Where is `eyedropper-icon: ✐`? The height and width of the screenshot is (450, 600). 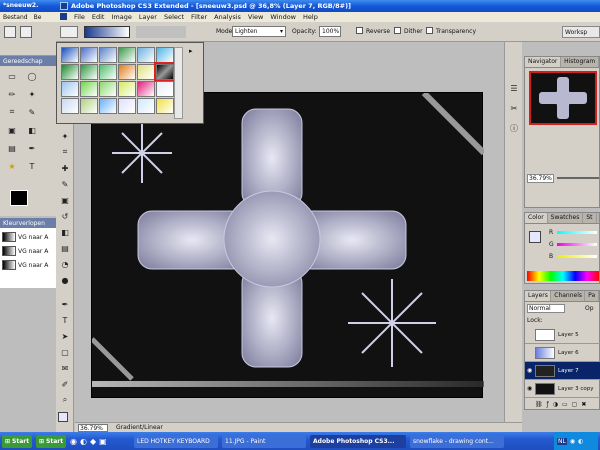 eyedropper-icon: ✐ is located at coordinates (65, 384).